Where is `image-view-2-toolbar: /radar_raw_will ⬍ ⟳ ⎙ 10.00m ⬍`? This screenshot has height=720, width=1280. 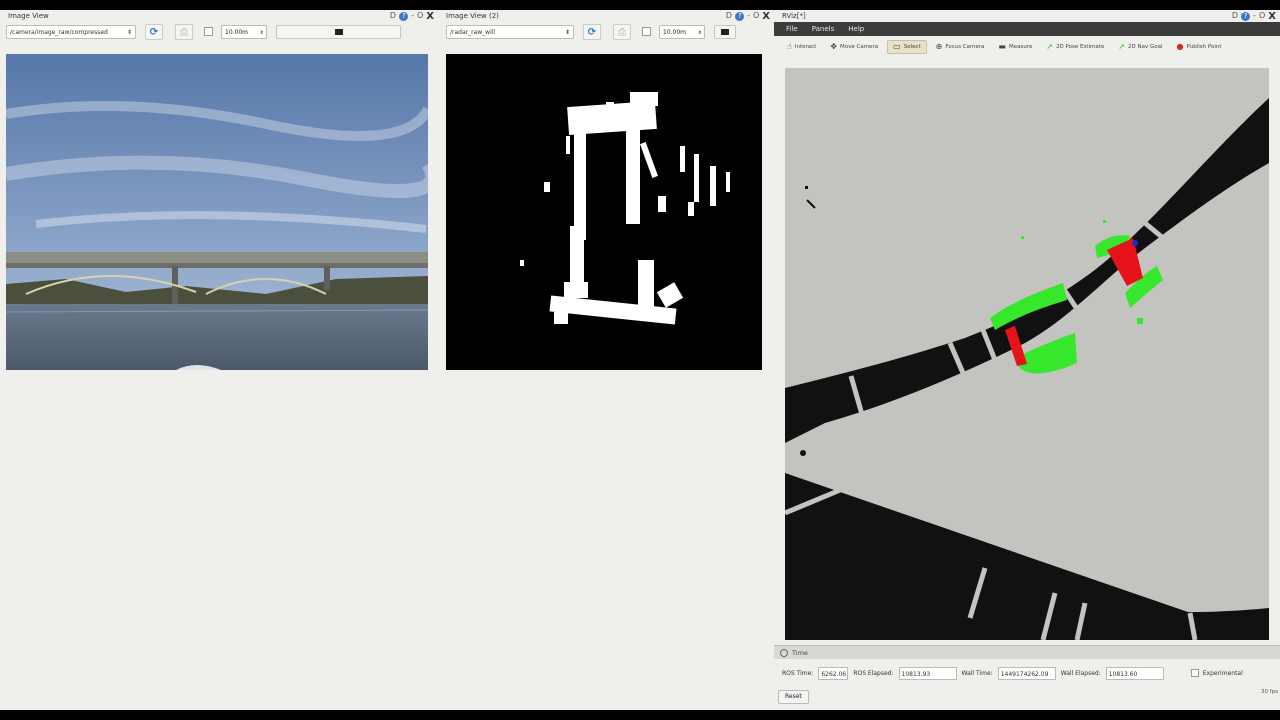 image-view-2-toolbar: /radar_raw_will ⬍ ⟳ ⎙ 10.00m ⬍ is located at coordinates (606, 33).